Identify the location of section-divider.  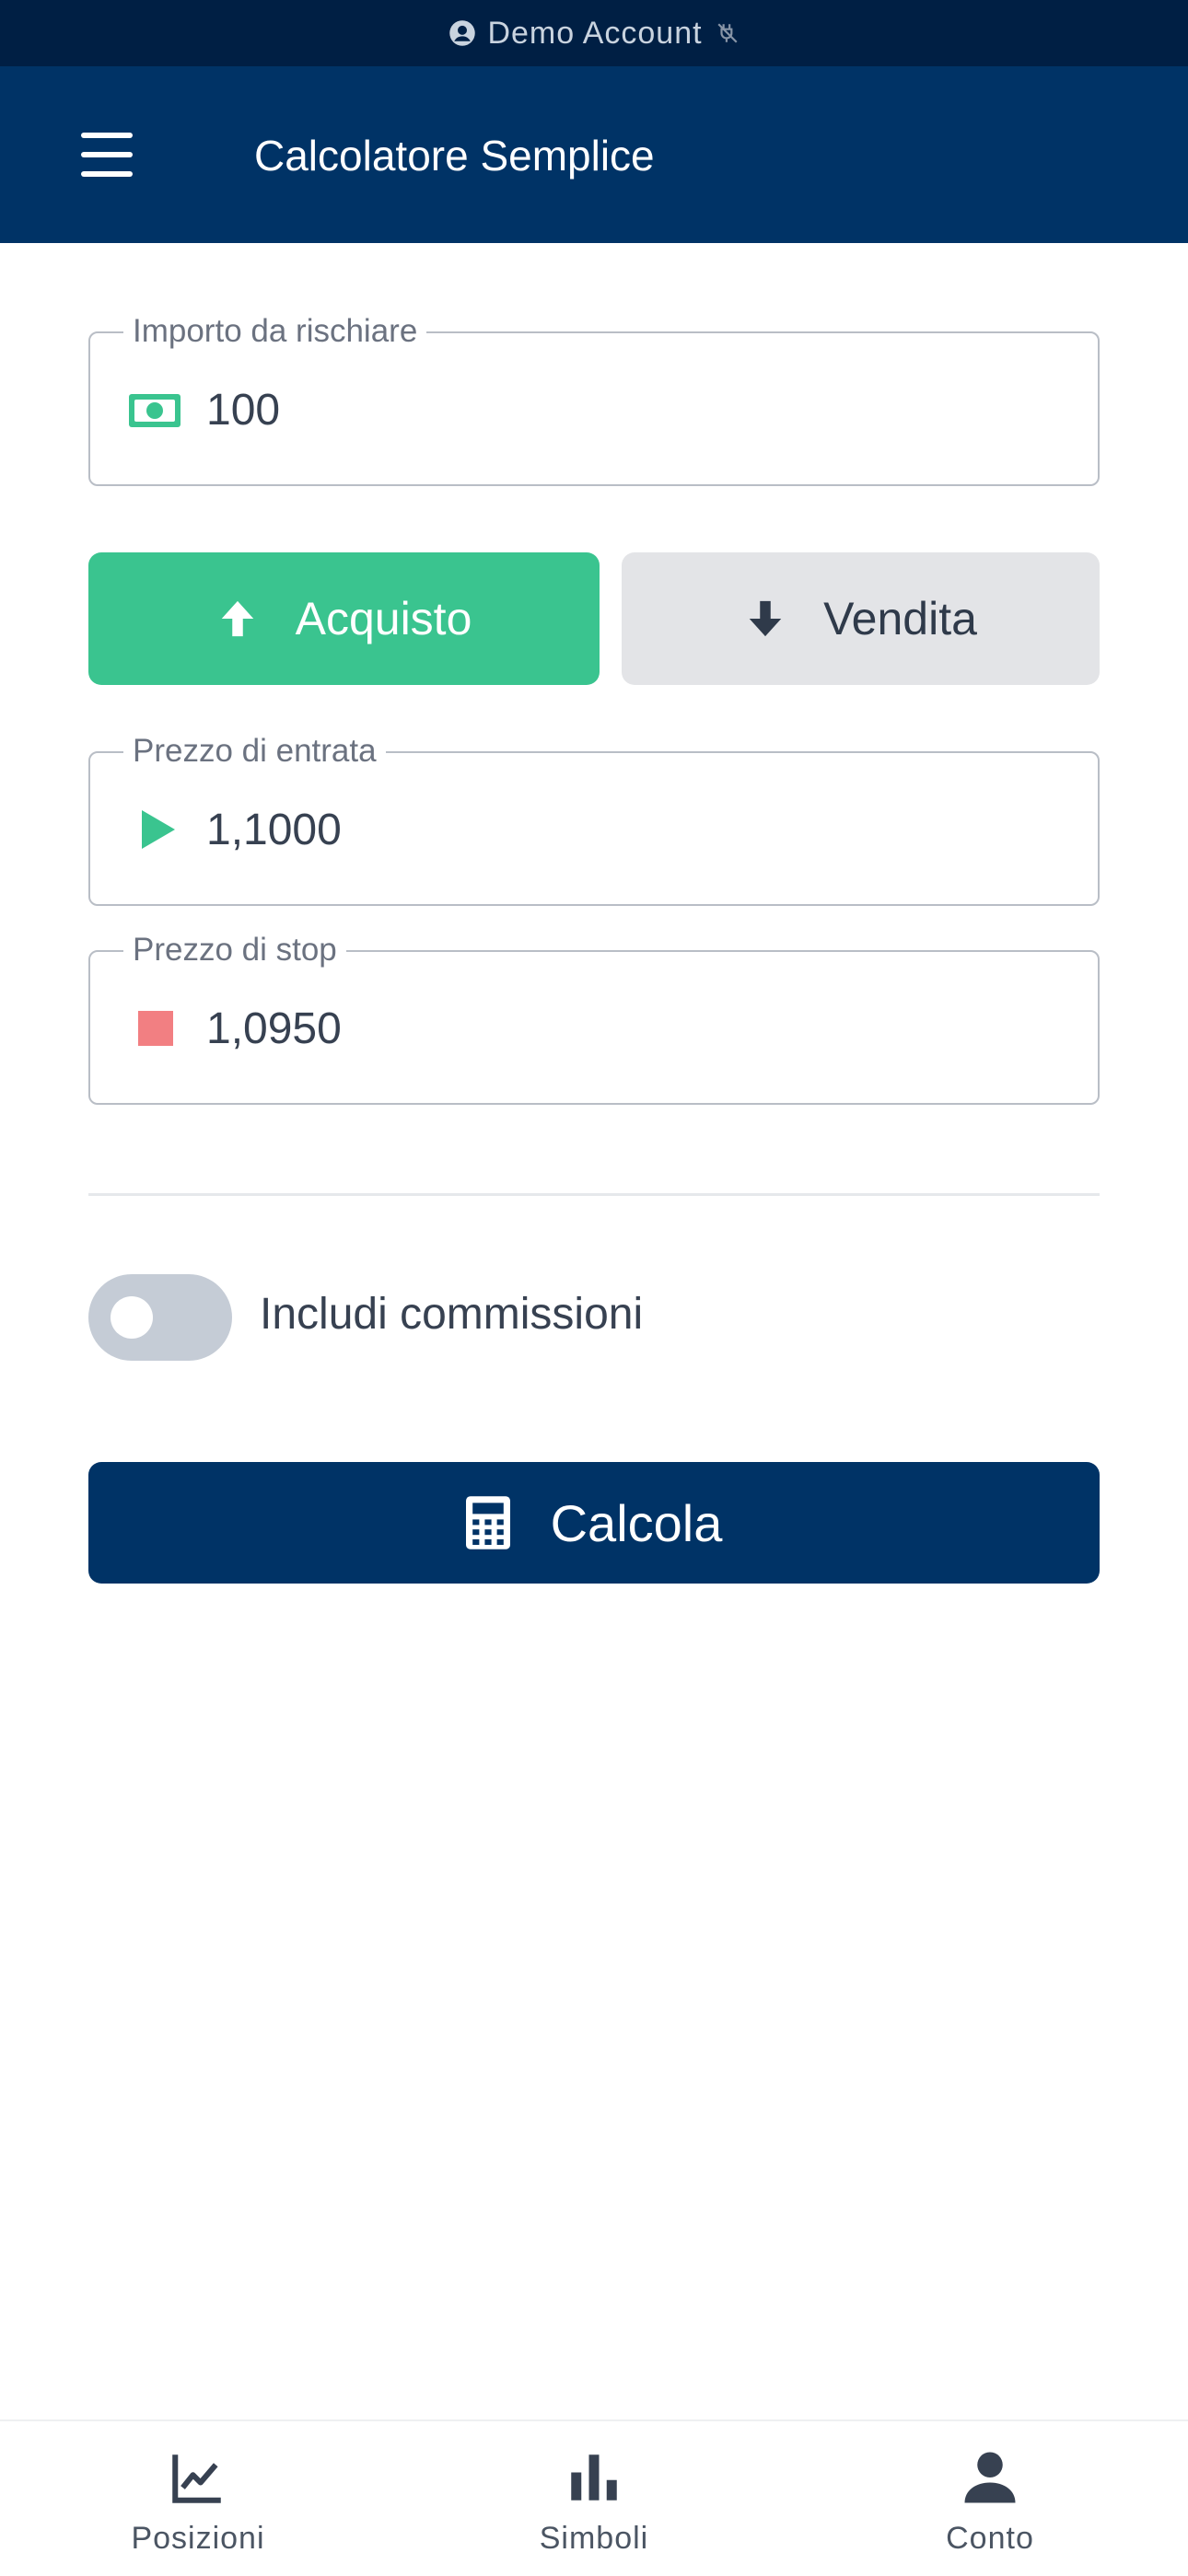
(594, 1194).